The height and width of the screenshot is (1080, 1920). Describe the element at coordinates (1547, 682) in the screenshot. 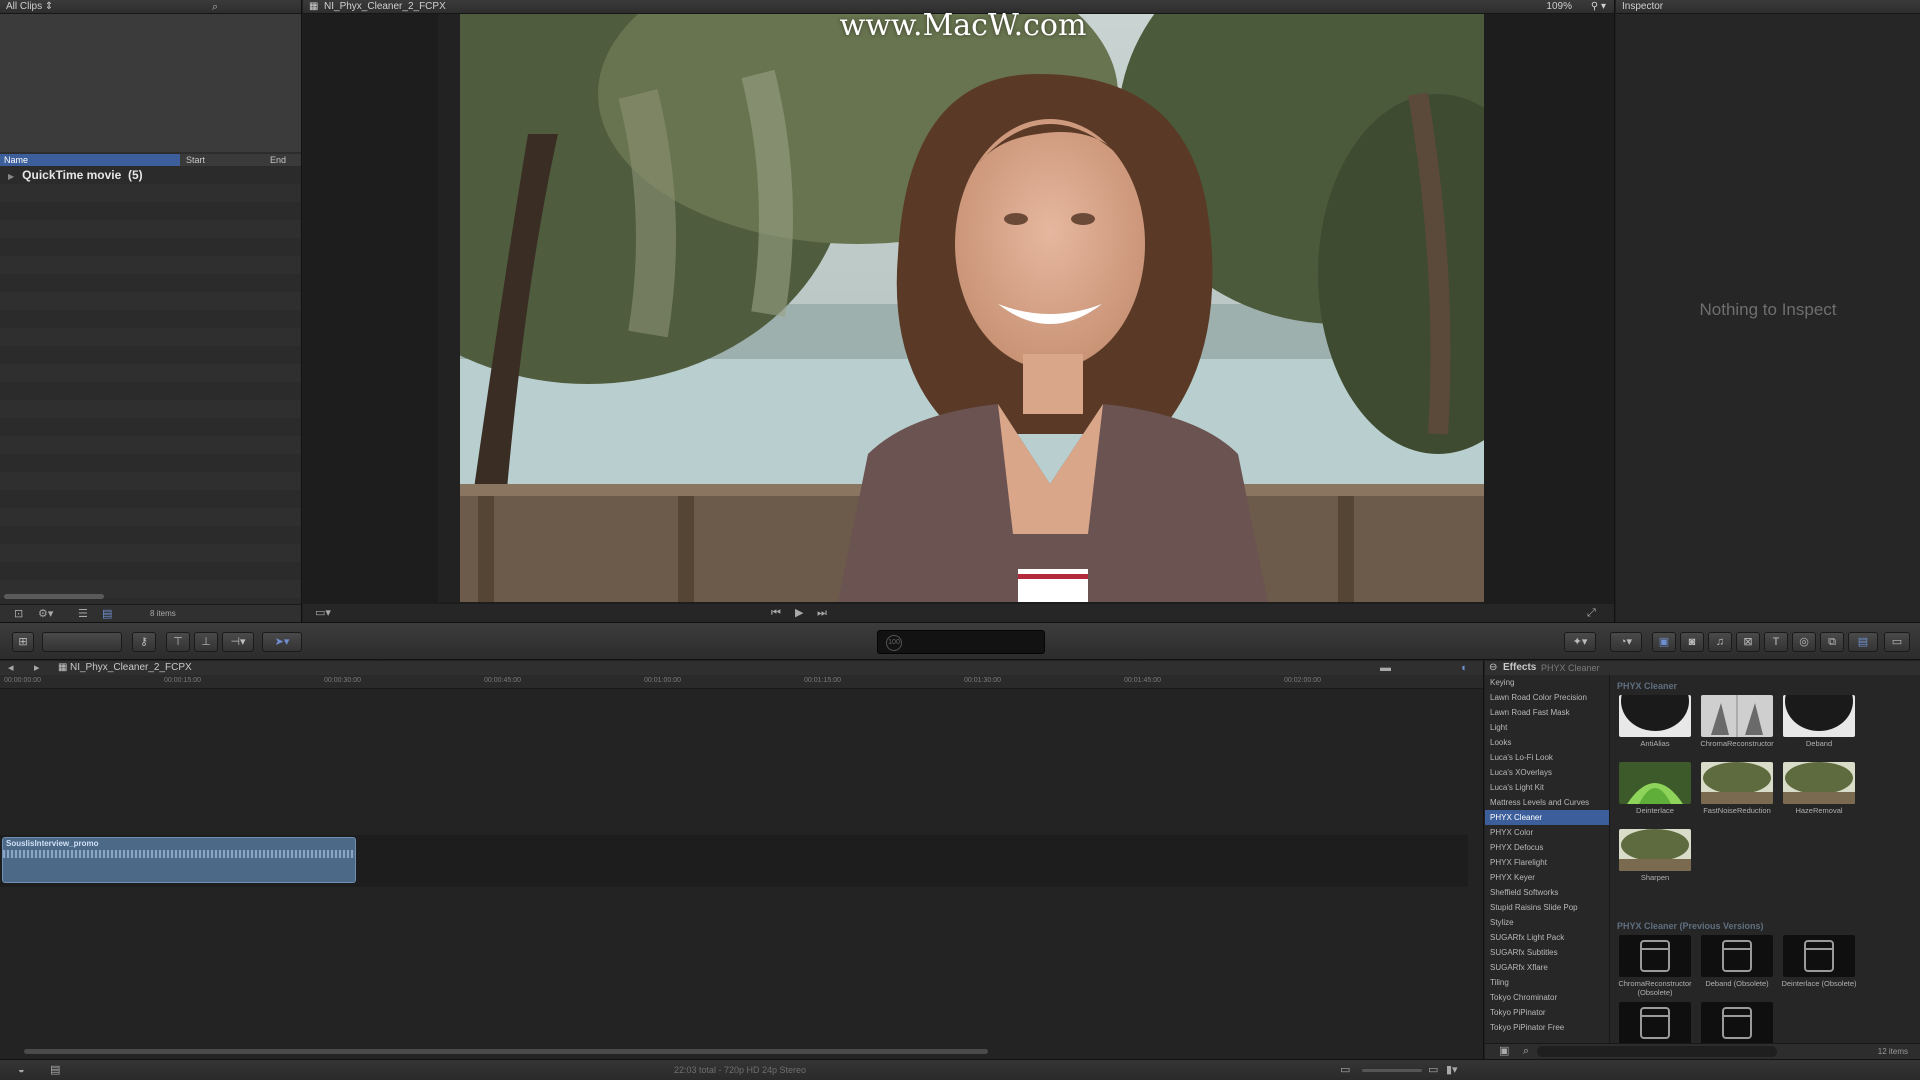

I see `effects-category-item: Keying` at that location.